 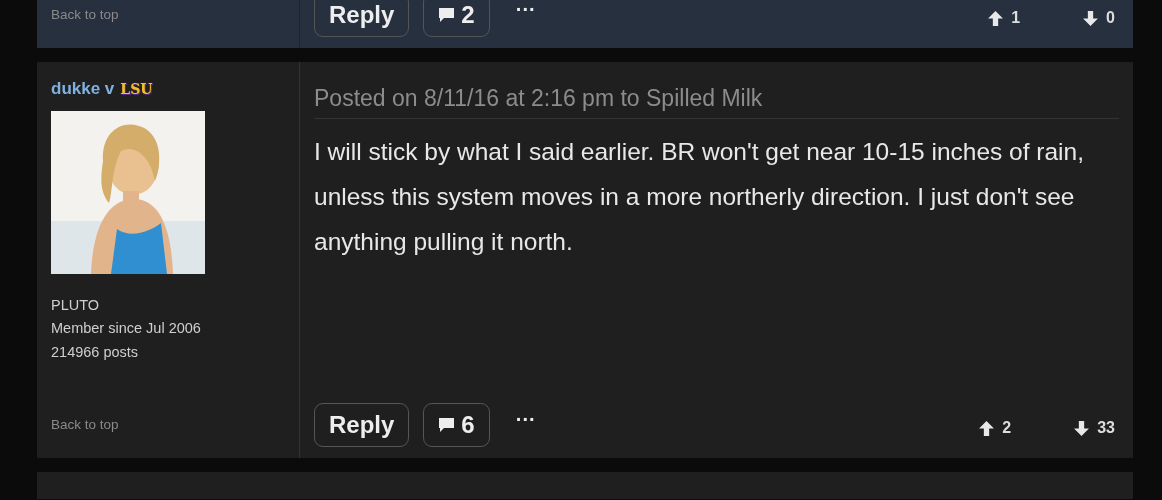 What do you see at coordinates (1110, 18) in the screenshot?
I see `downvote-count: 0` at bounding box center [1110, 18].